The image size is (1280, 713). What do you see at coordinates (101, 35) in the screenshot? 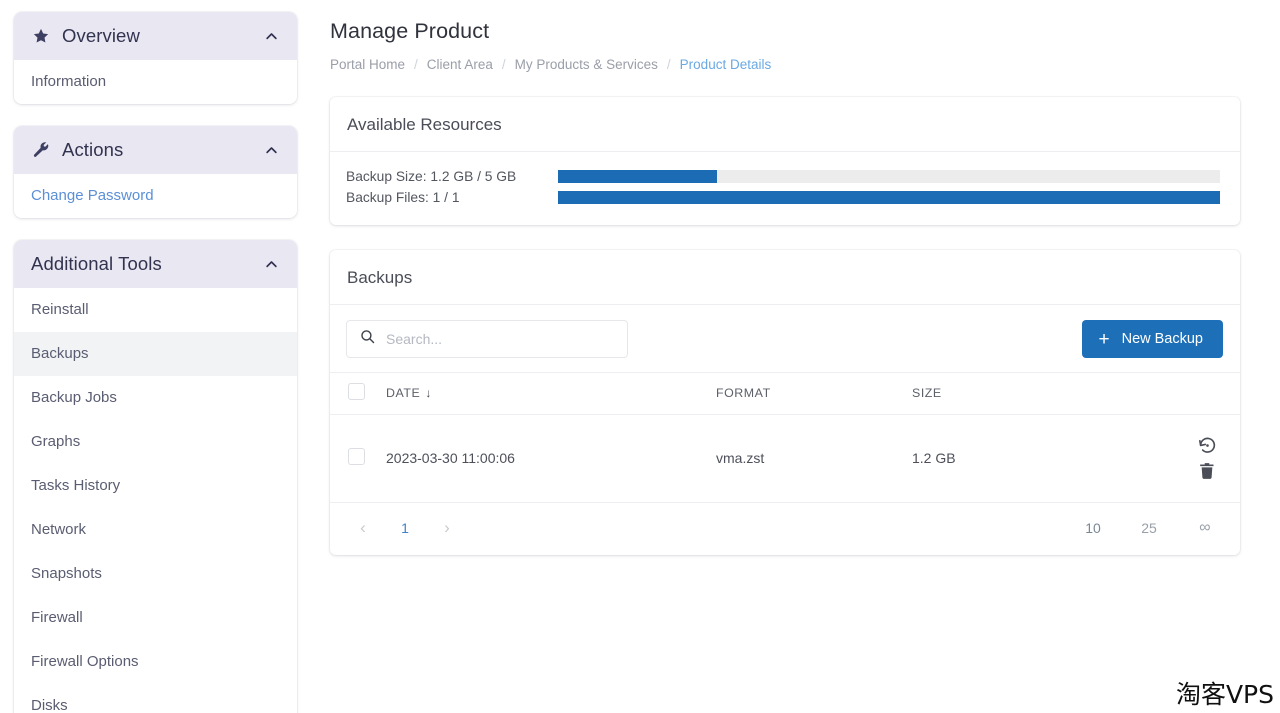
I see `sidebar-panel-title: Overview` at bounding box center [101, 35].